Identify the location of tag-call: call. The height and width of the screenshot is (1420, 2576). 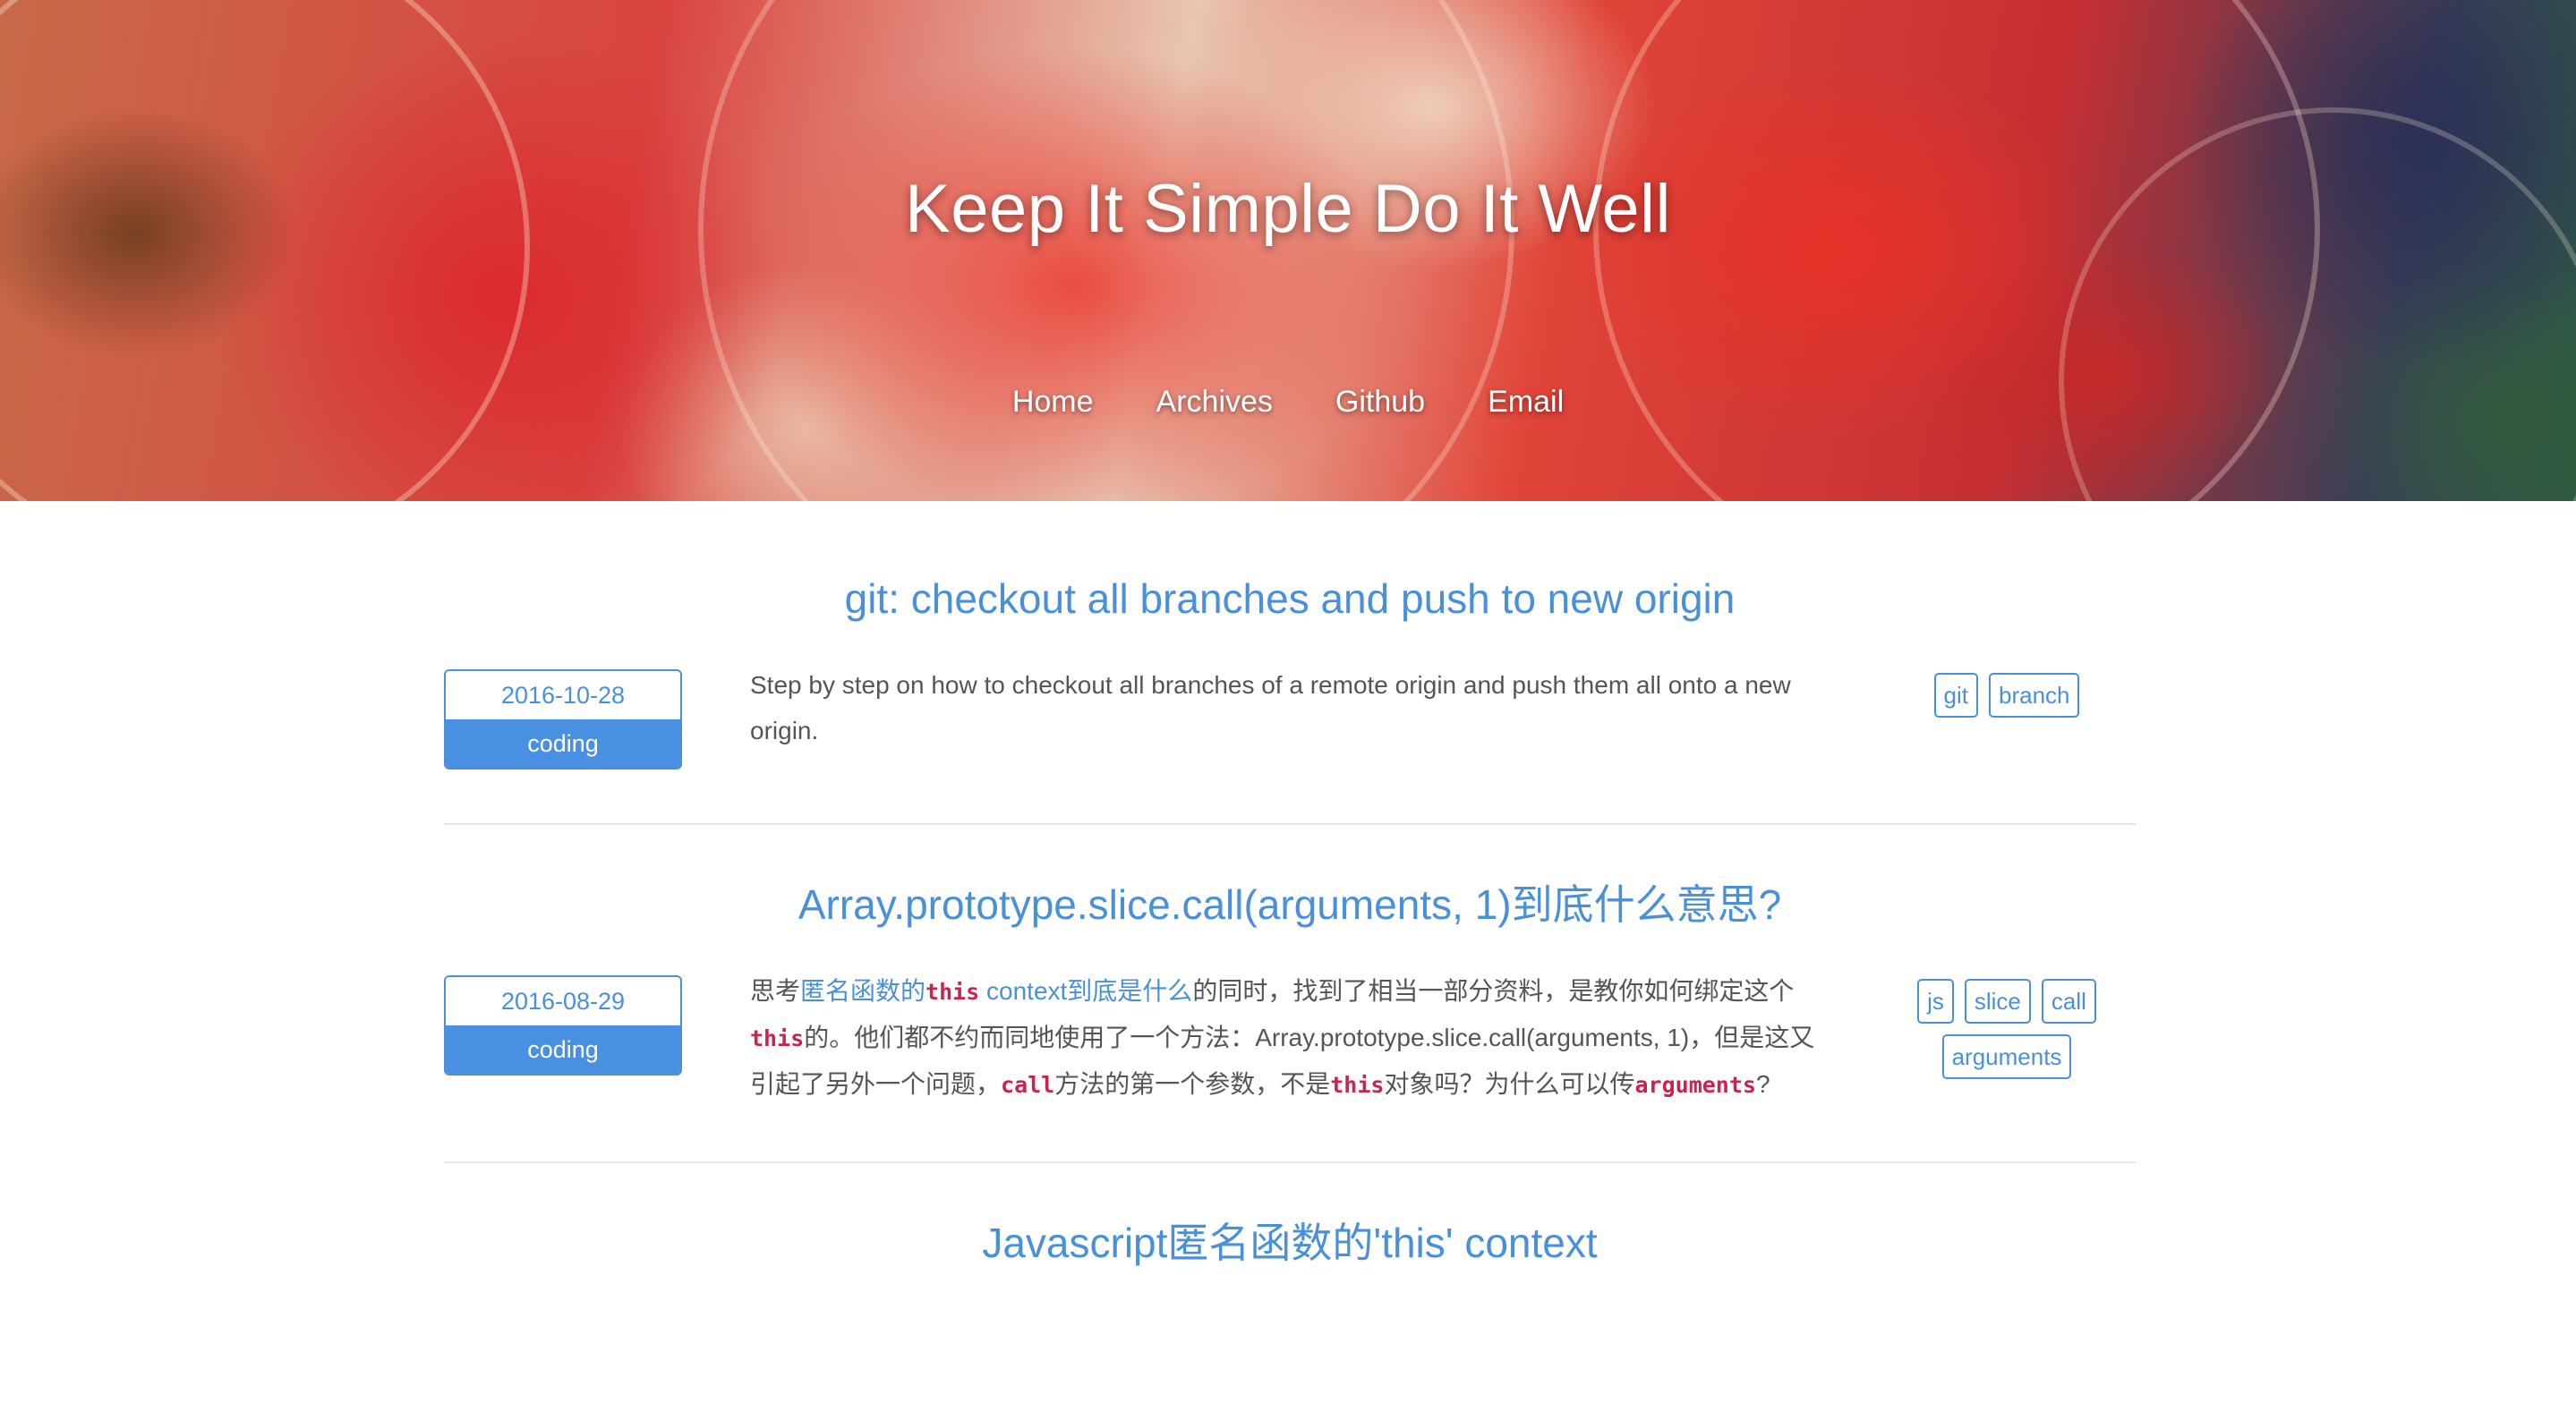
(2068, 1001).